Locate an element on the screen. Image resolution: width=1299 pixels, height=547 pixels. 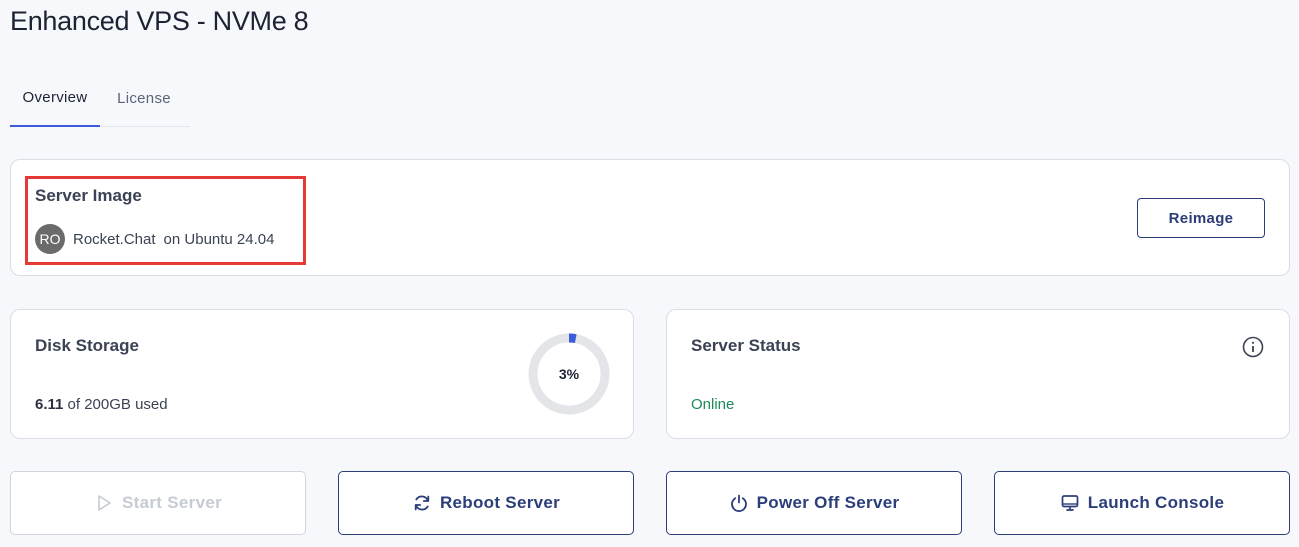
disk-usage: 6.11 of 200GB used is located at coordinates (101, 404).